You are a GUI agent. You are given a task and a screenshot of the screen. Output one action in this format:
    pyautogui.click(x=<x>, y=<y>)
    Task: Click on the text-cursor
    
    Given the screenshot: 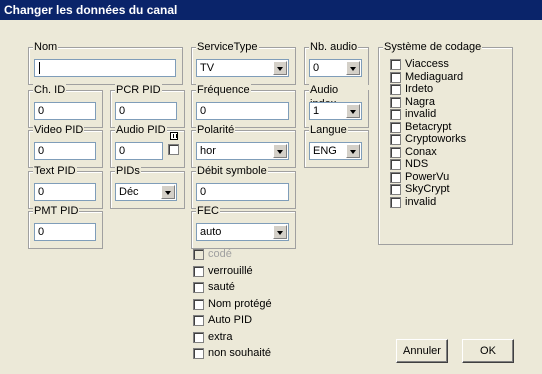 What is the action you would take?
    pyautogui.click(x=39, y=68)
    